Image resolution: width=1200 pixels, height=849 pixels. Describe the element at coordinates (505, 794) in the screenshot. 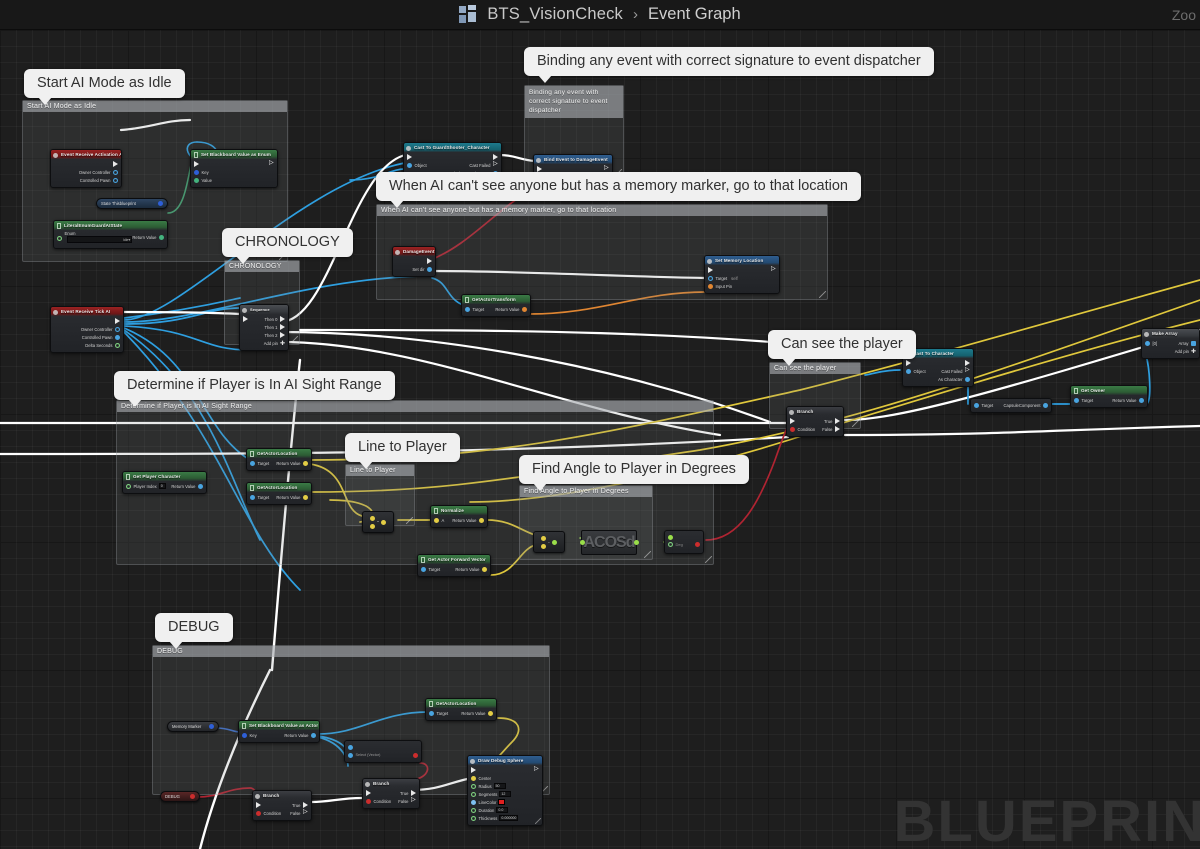

I see `segments-value: 12` at that location.